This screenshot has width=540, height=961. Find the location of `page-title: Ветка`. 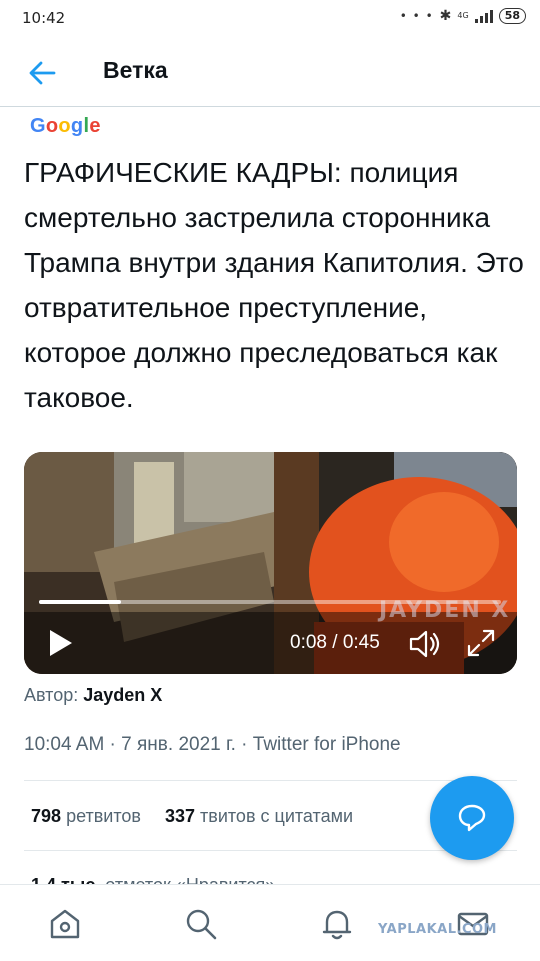

page-title: Ветка is located at coordinates (135, 70).